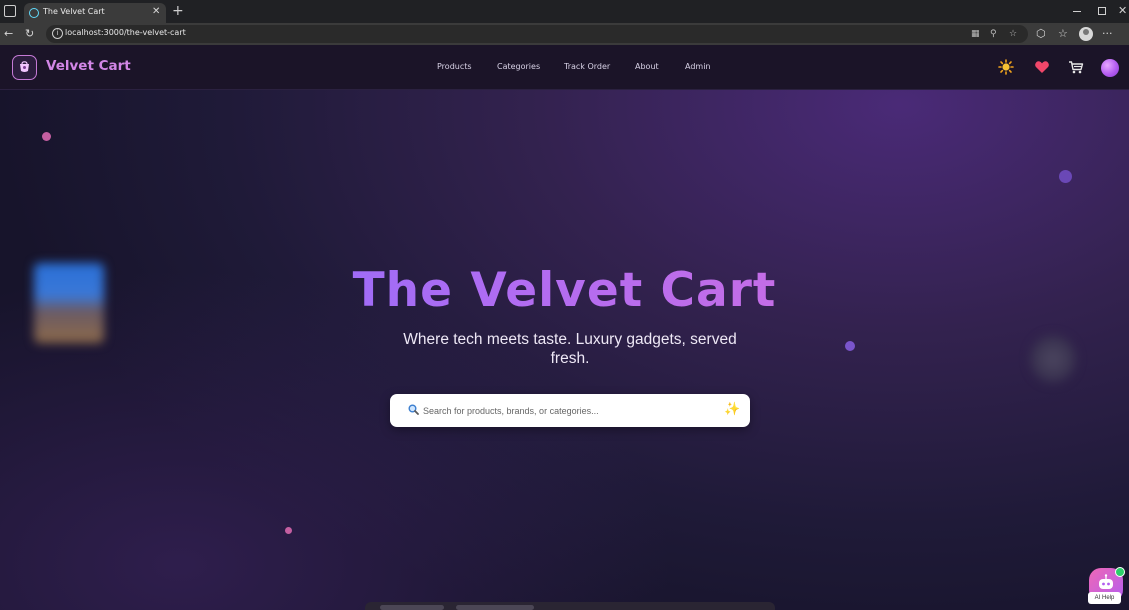 This screenshot has width=1129, height=610. I want to click on favorites-icon: ☆, so click(1063, 34).